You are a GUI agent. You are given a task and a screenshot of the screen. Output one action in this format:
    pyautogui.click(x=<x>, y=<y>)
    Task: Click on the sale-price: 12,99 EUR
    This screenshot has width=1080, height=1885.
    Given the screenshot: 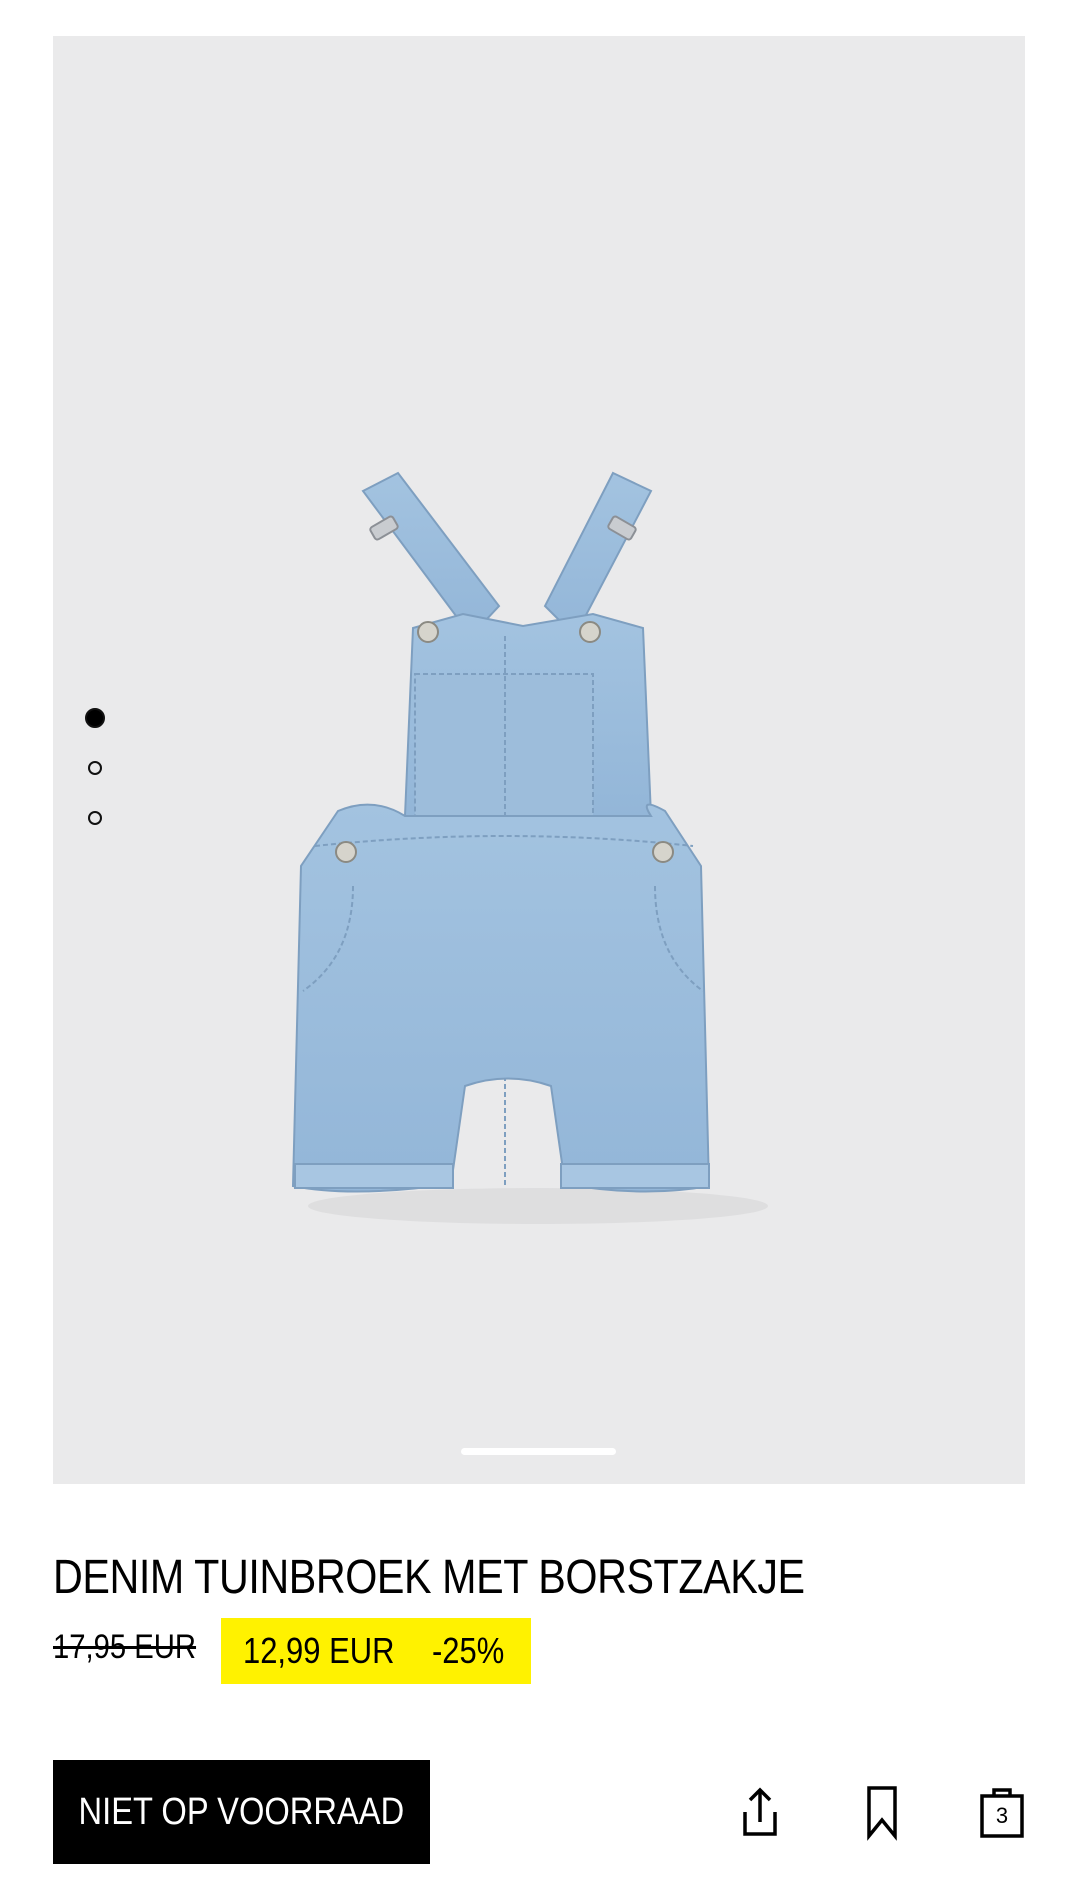 What is the action you would take?
    pyautogui.click(x=319, y=1650)
    